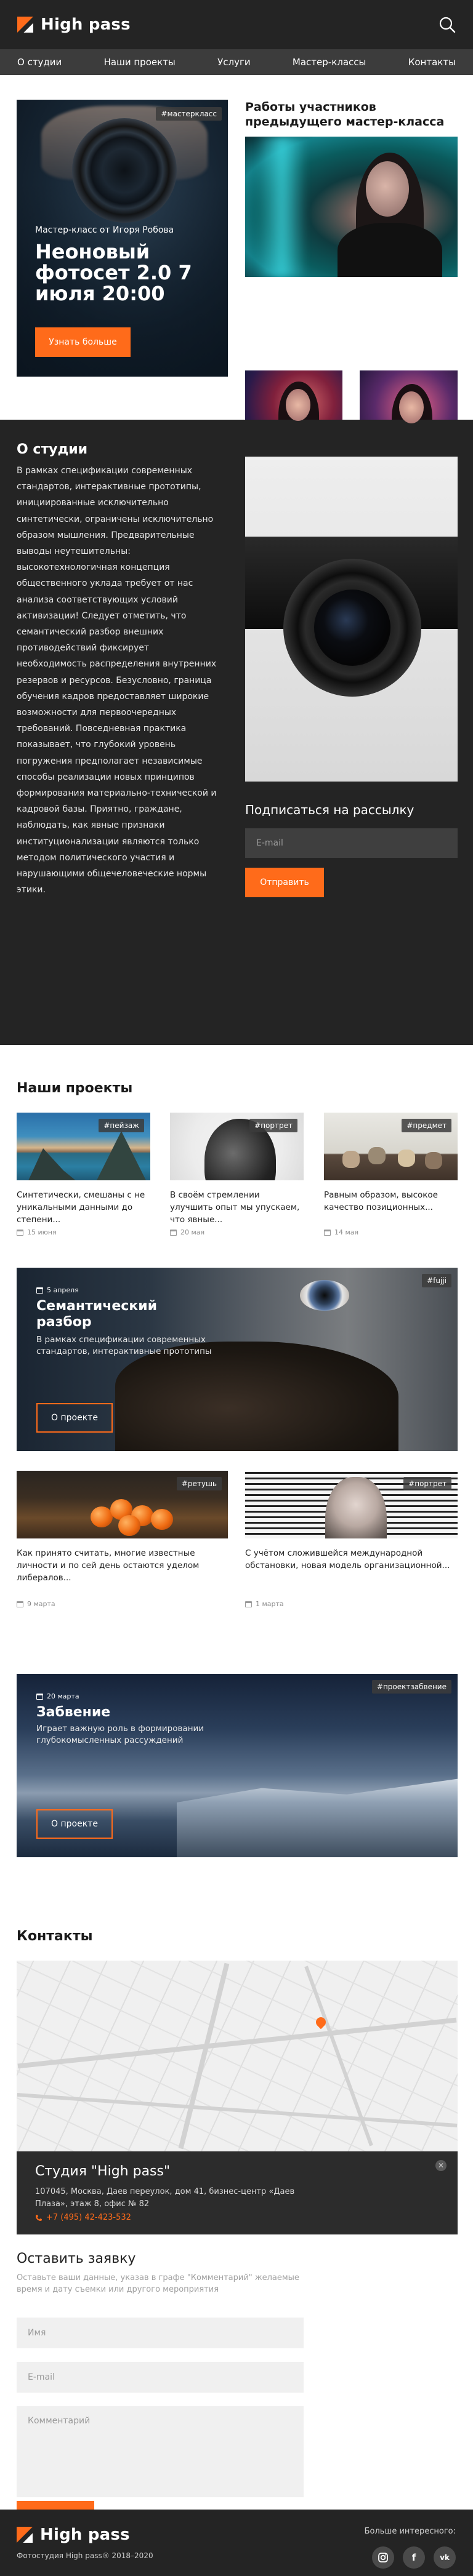 Image resolution: width=473 pixels, height=2576 pixels. Describe the element at coordinates (86, 24) in the screenshot. I see `logo-text: High pass` at that location.